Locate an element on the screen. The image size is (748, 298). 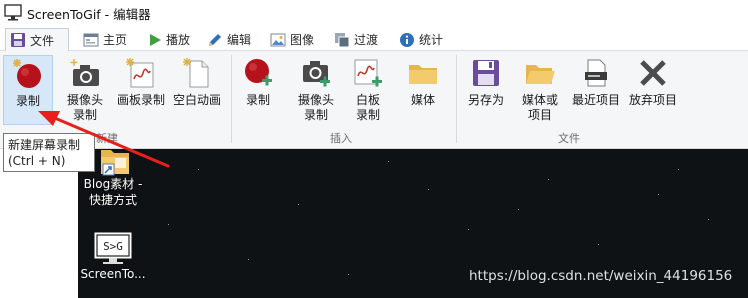
home-icon is located at coordinates (91, 39).